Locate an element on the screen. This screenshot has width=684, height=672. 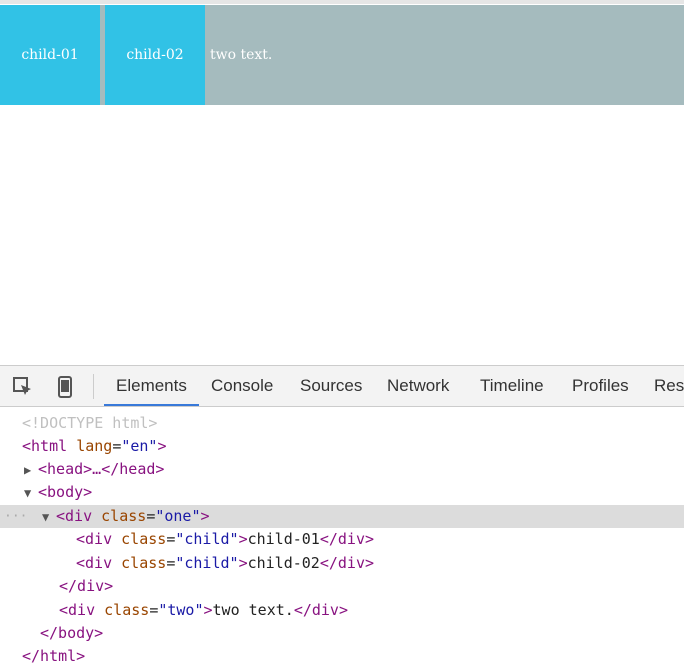
dom-line-child-01: <div class="child">child-01</div> is located at coordinates (342, 539).